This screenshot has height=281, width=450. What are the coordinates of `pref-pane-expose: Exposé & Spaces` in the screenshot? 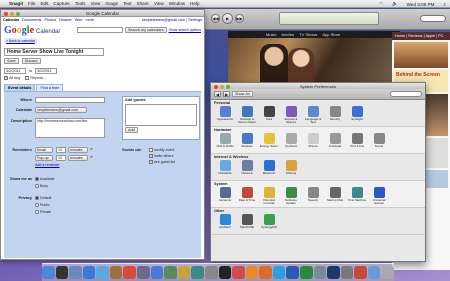 It's located at (291, 115).